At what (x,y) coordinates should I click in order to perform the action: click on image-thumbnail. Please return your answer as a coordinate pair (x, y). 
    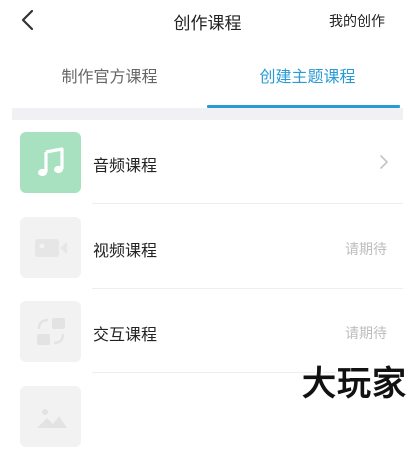
    Looking at the image, I should click on (50, 416).